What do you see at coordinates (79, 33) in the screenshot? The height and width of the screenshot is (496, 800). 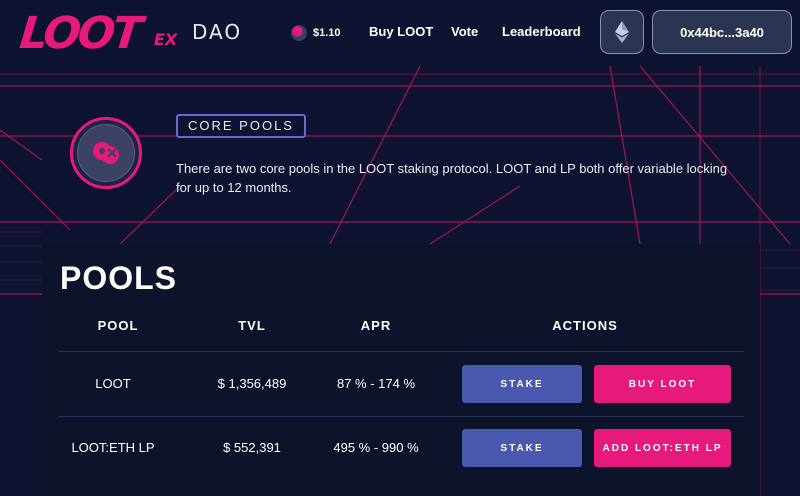 I see `logo-wordmark: LOOT` at bounding box center [79, 33].